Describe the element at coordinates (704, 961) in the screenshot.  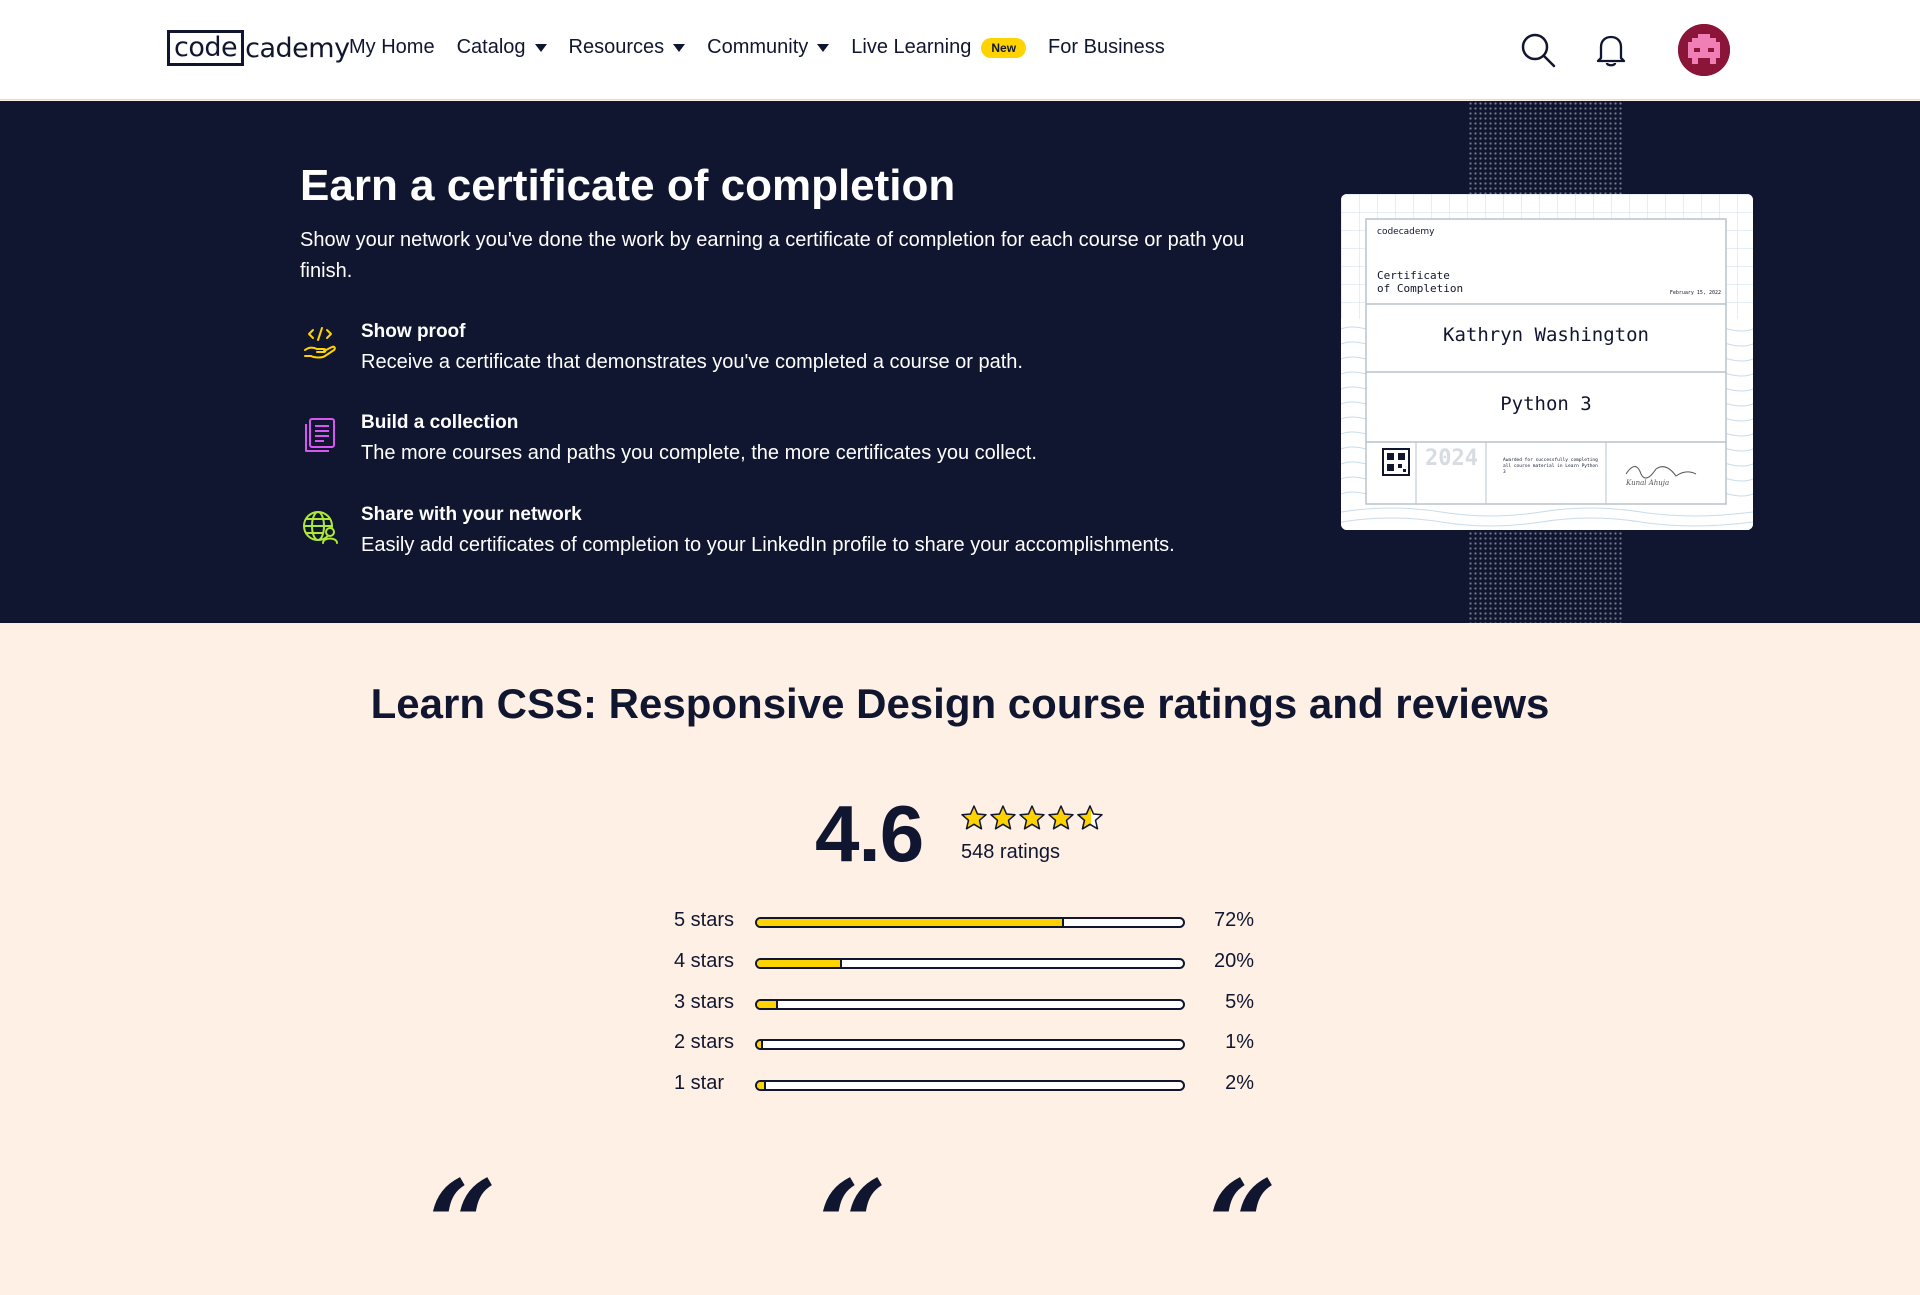
I see `rating-row-label: 4 stars` at that location.